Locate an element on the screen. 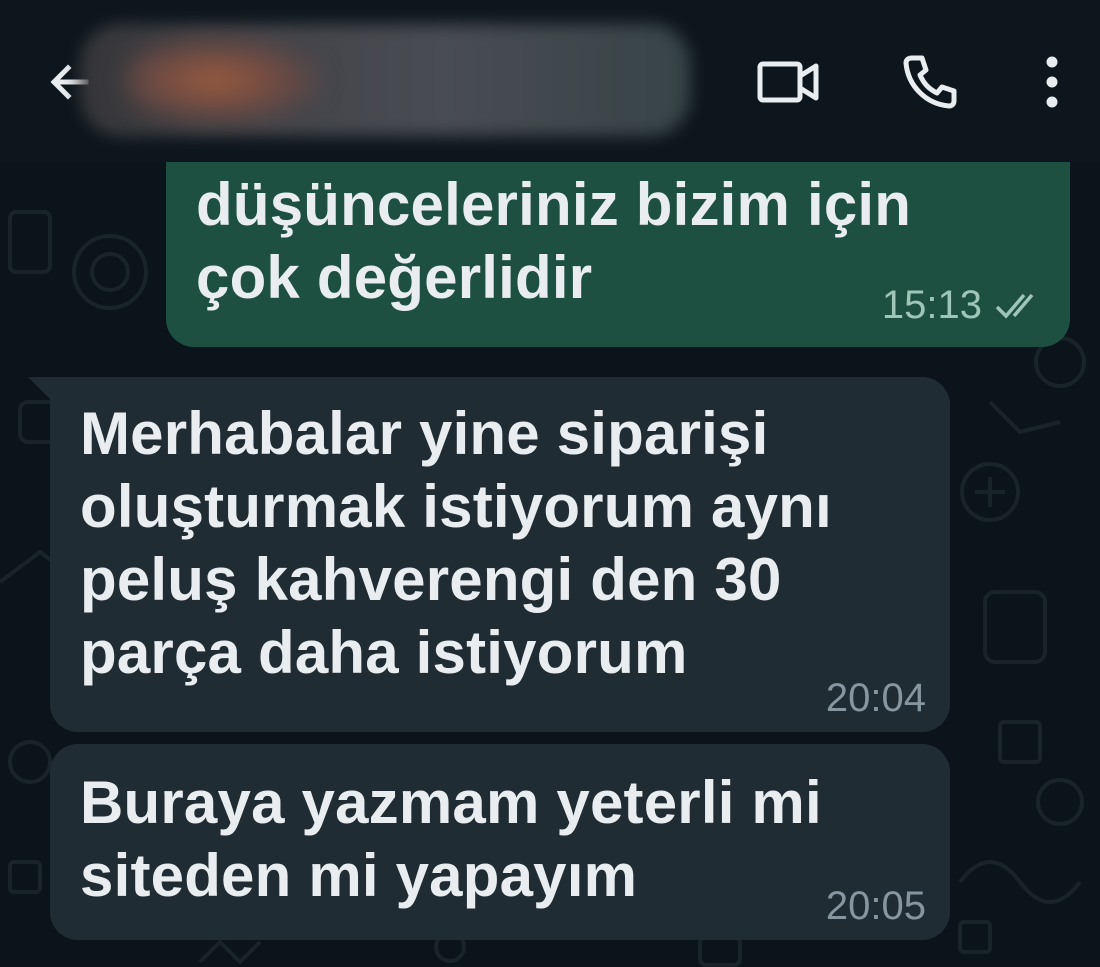  message-time: 15:13 is located at coordinates (931, 305).